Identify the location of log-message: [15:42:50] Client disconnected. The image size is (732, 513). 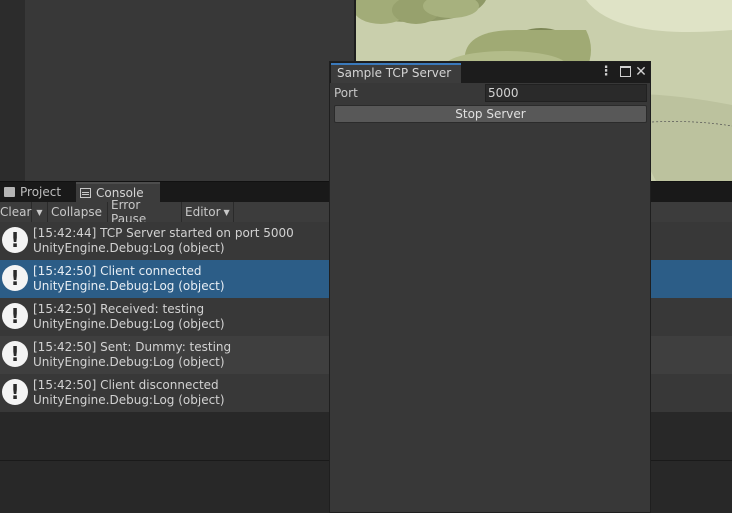
(126, 385).